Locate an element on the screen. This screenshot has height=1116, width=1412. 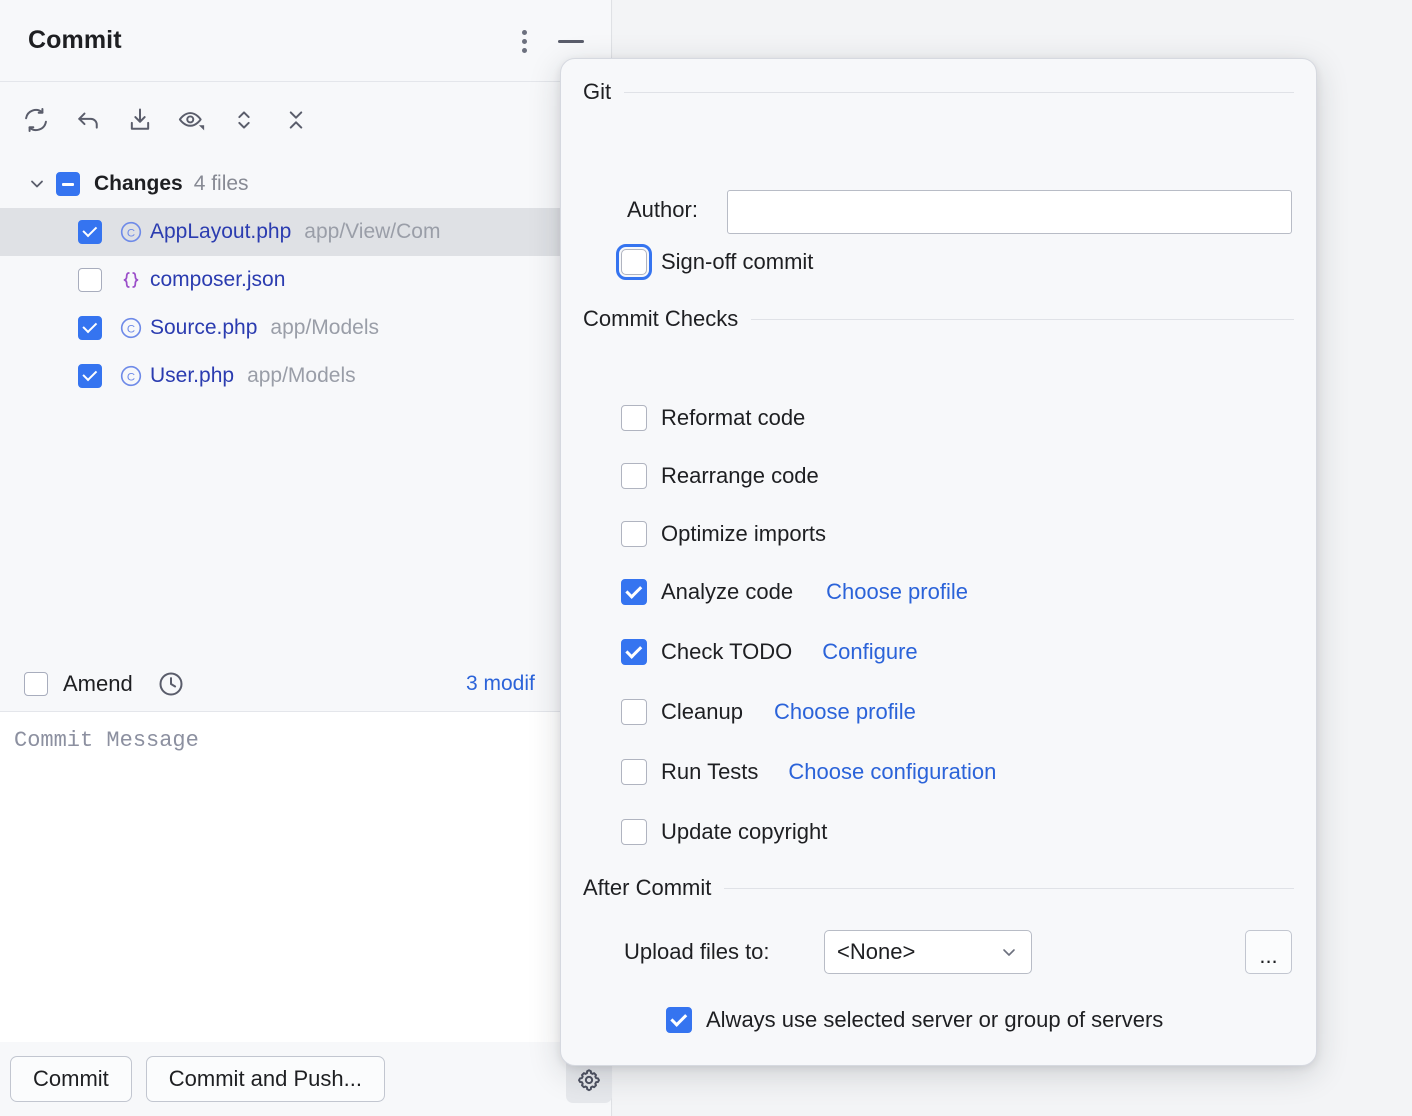
file-path: app/View/Com is located at coordinates (372, 231).